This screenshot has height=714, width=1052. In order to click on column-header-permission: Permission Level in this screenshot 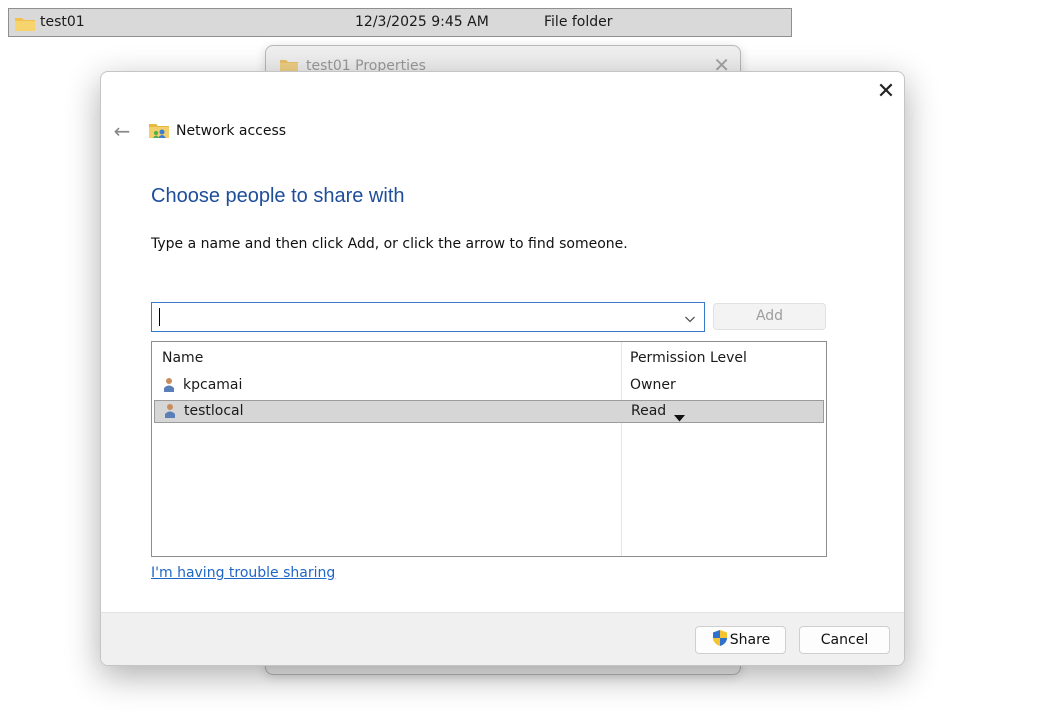, I will do `click(688, 358)`.